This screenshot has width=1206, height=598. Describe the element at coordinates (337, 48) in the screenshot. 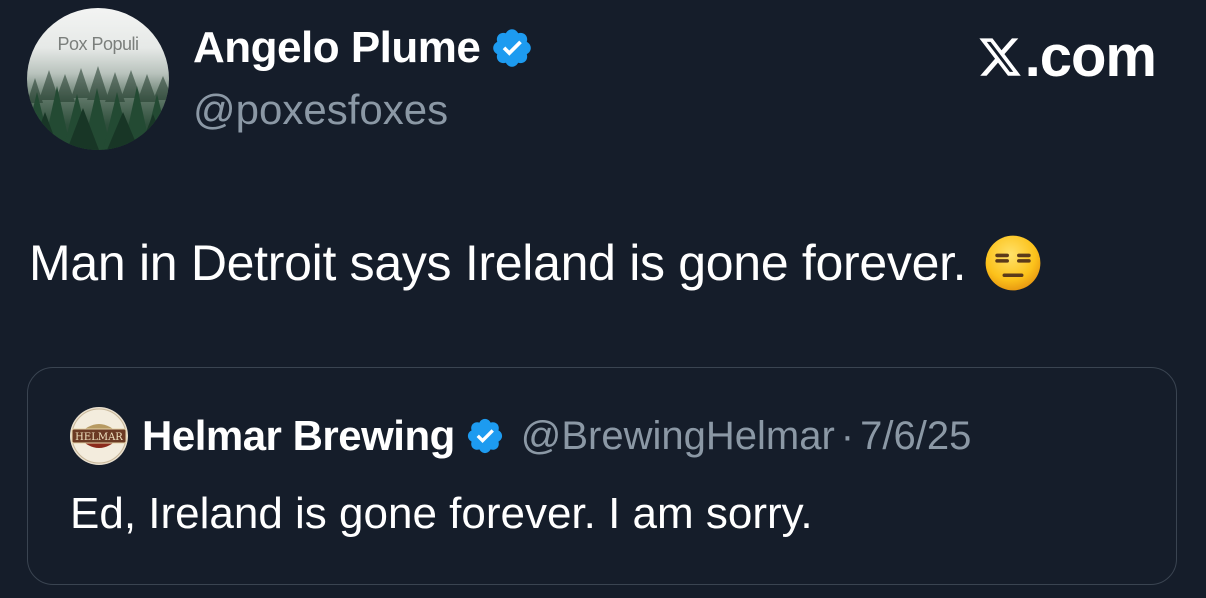

I see `author-display-name: Angelo Plume` at that location.